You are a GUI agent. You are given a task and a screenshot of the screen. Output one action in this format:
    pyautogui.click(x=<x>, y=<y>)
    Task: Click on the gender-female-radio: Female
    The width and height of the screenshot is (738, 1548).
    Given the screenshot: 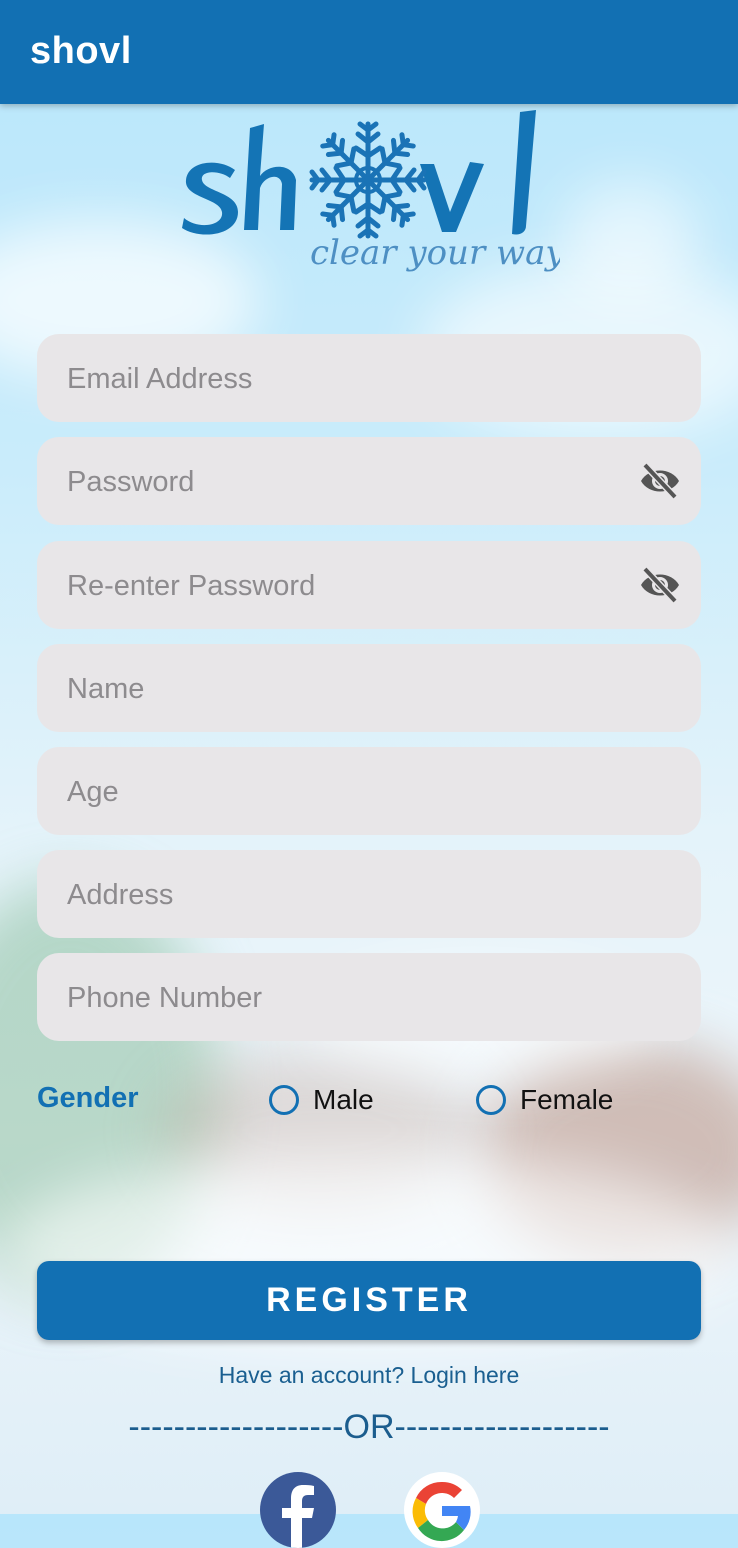 What is the action you would take?
    pyautogui.click(x=544, y=1100)
    